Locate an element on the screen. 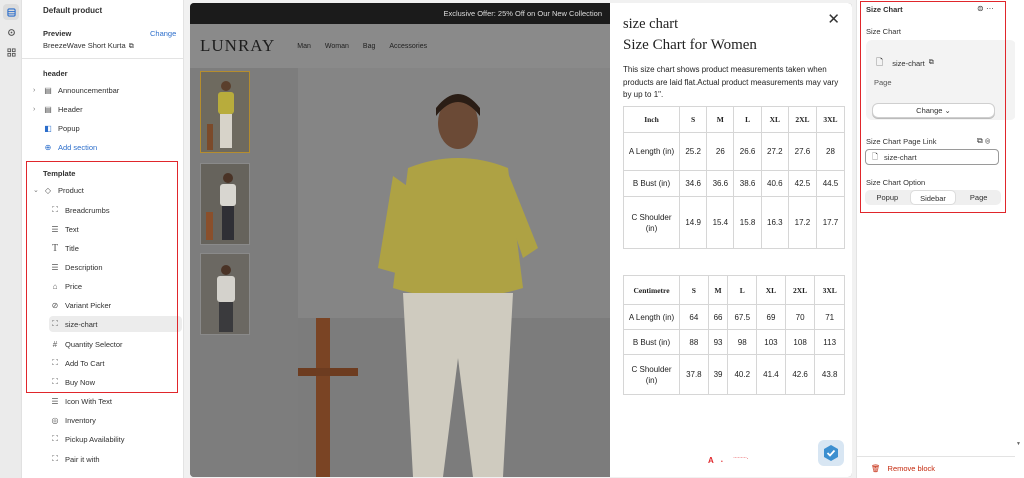 The height and width of the screenshot is (478, 1024). more-icon: ··· is located at coordinates (990, 8).